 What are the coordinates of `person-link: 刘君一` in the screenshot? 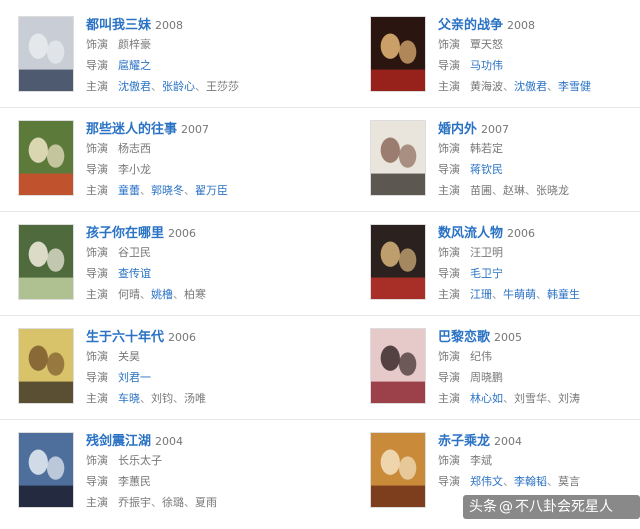 It's located at (134, 377).